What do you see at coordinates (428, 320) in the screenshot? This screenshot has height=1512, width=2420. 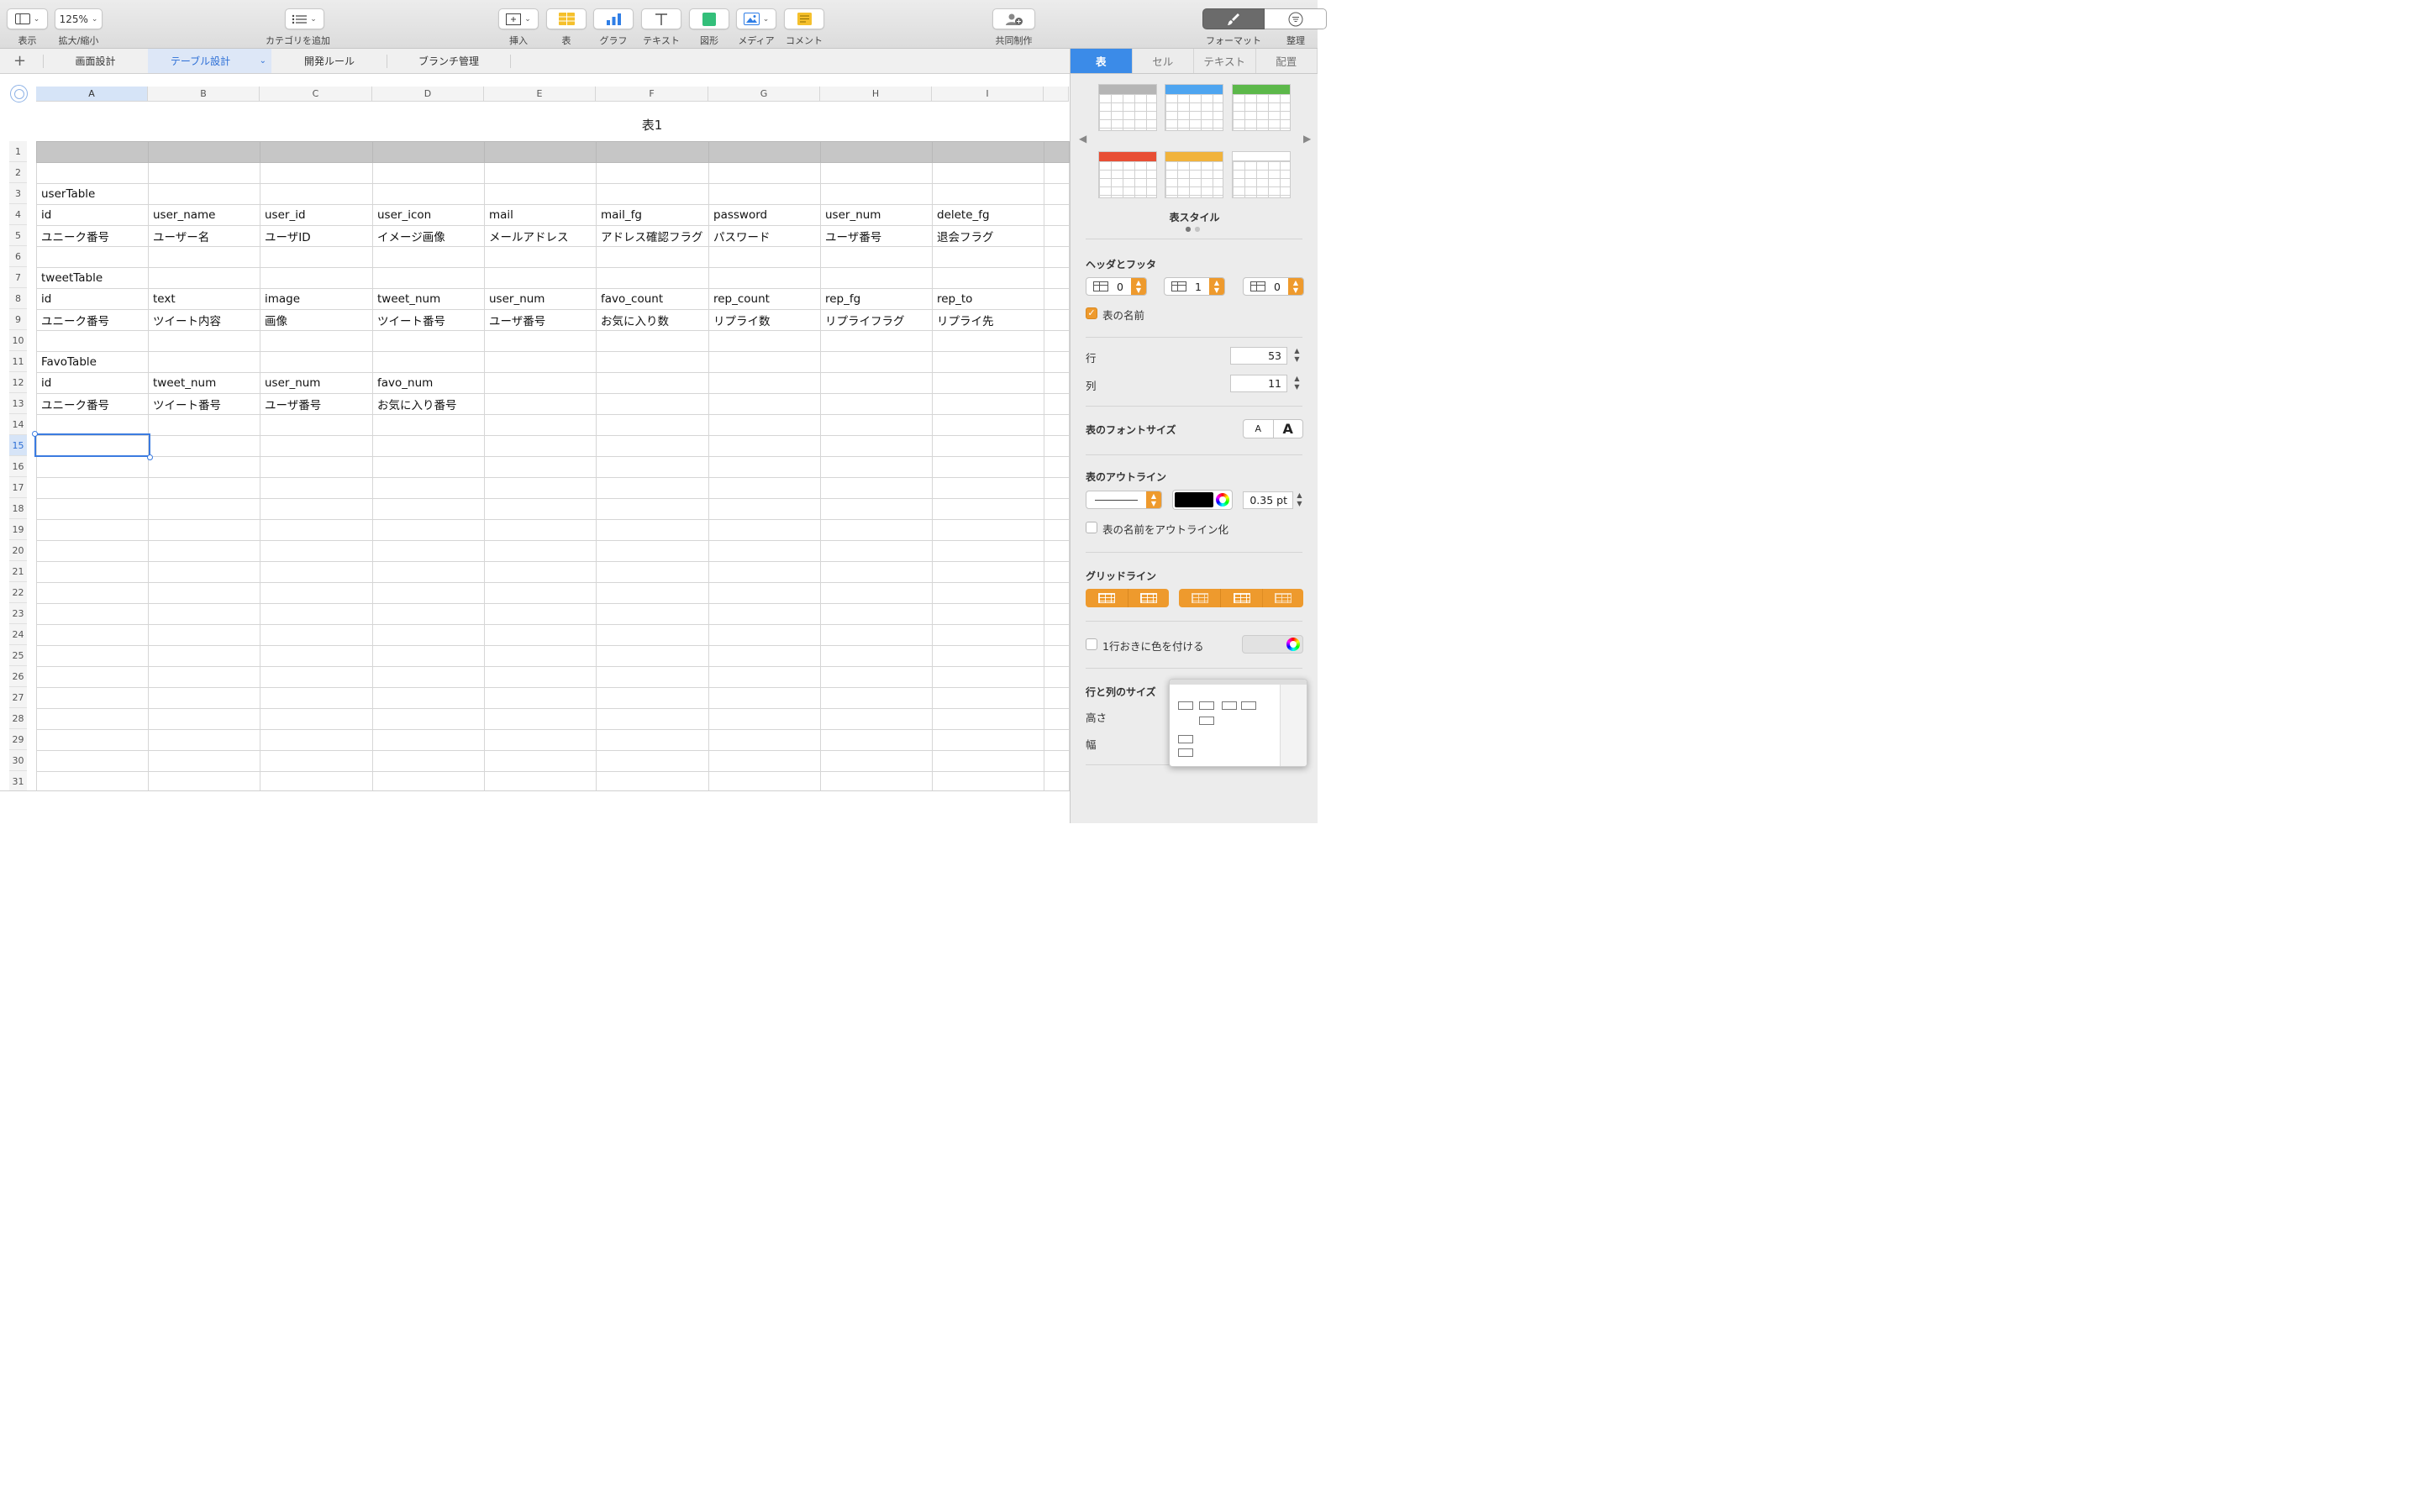 I see `table-cell: ツイート番号` at bounding box center [428, 320].